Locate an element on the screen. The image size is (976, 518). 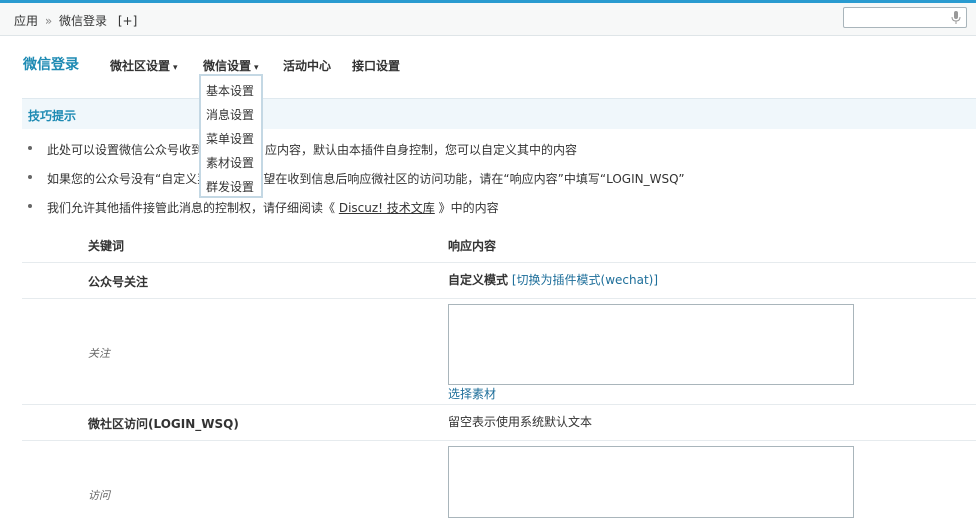
nav-wechat-settings: 微信设置 ▾ is located at coordinates (231, 65).